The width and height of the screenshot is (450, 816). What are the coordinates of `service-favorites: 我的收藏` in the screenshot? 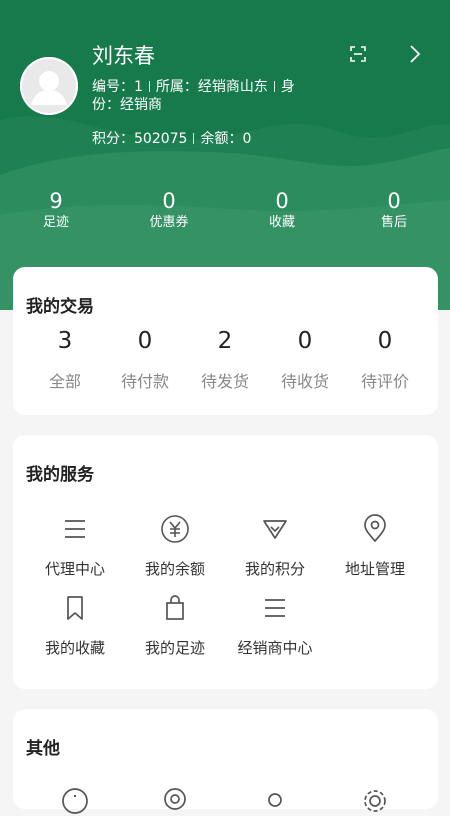 It's located at (75, 625).